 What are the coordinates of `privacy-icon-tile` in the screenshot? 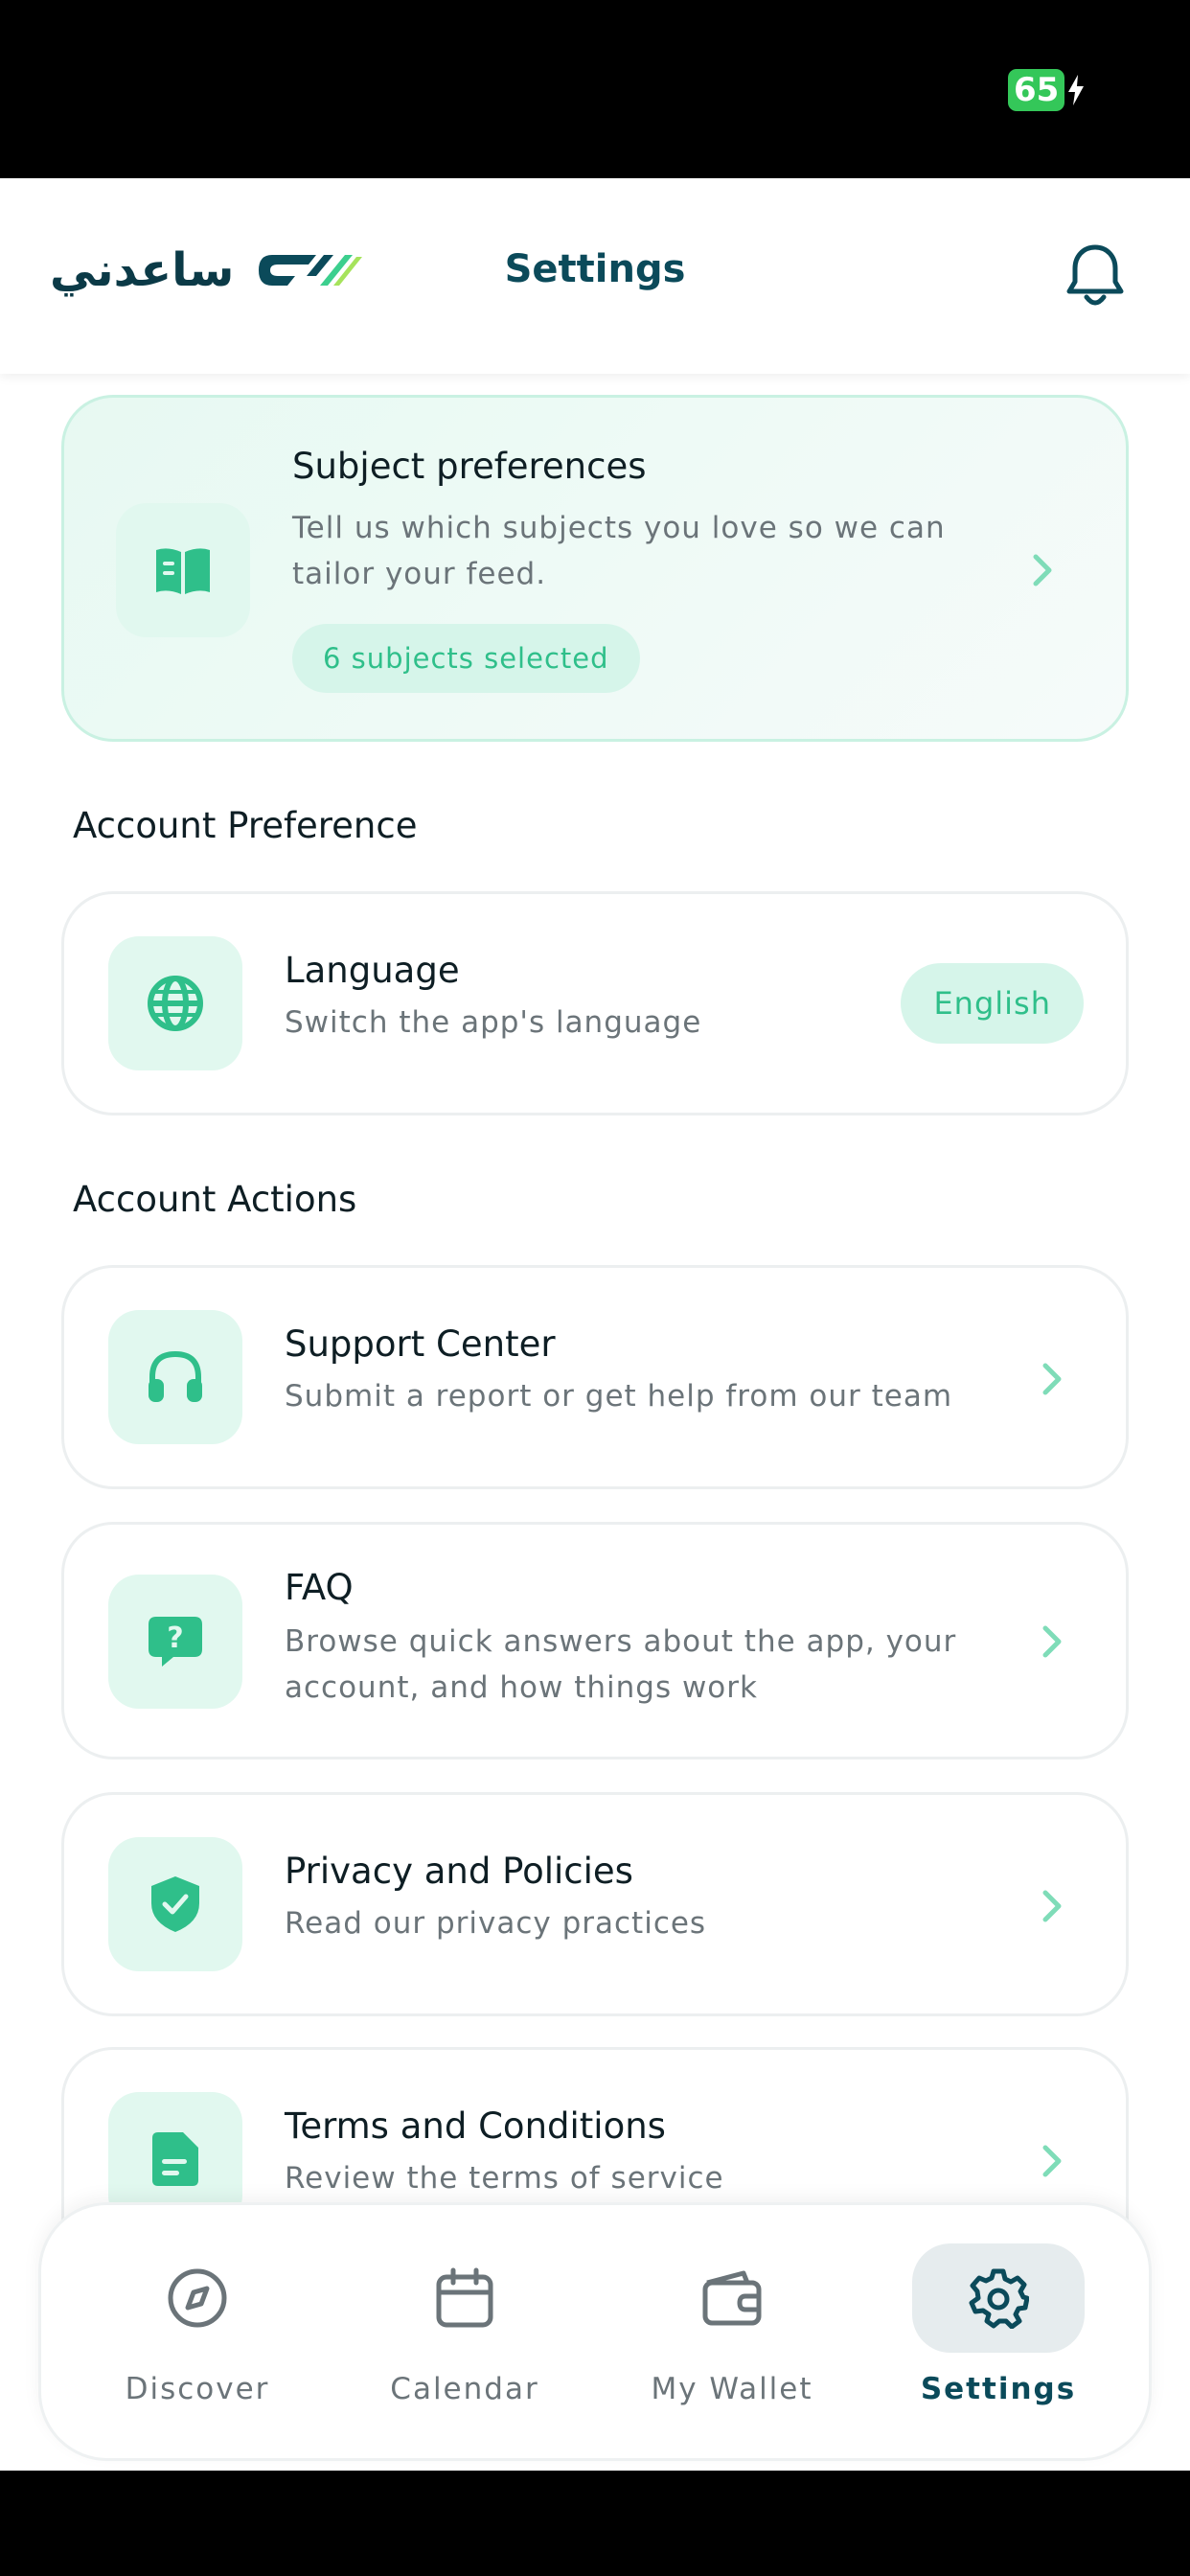 It's located at (175, 1904).